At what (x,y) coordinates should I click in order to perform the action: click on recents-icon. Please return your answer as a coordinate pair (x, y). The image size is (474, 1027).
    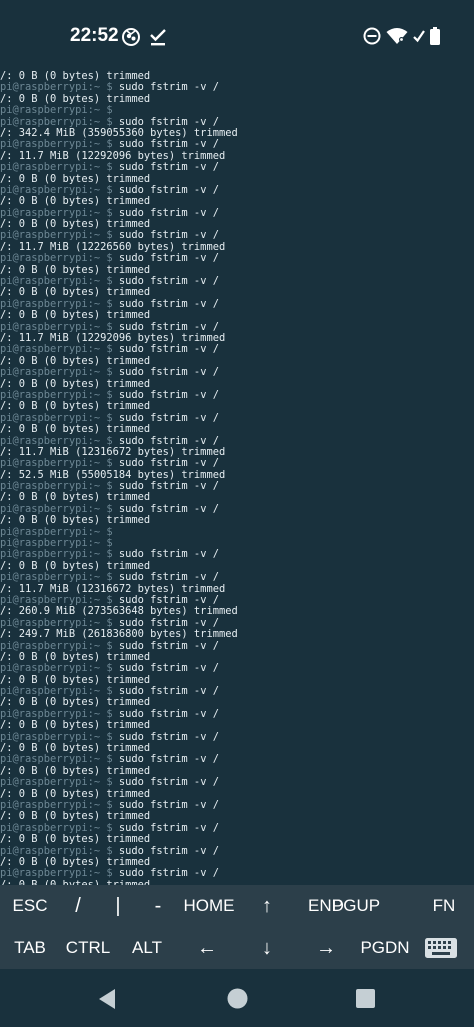
    Looking at the image, I should click on (365, 1000).